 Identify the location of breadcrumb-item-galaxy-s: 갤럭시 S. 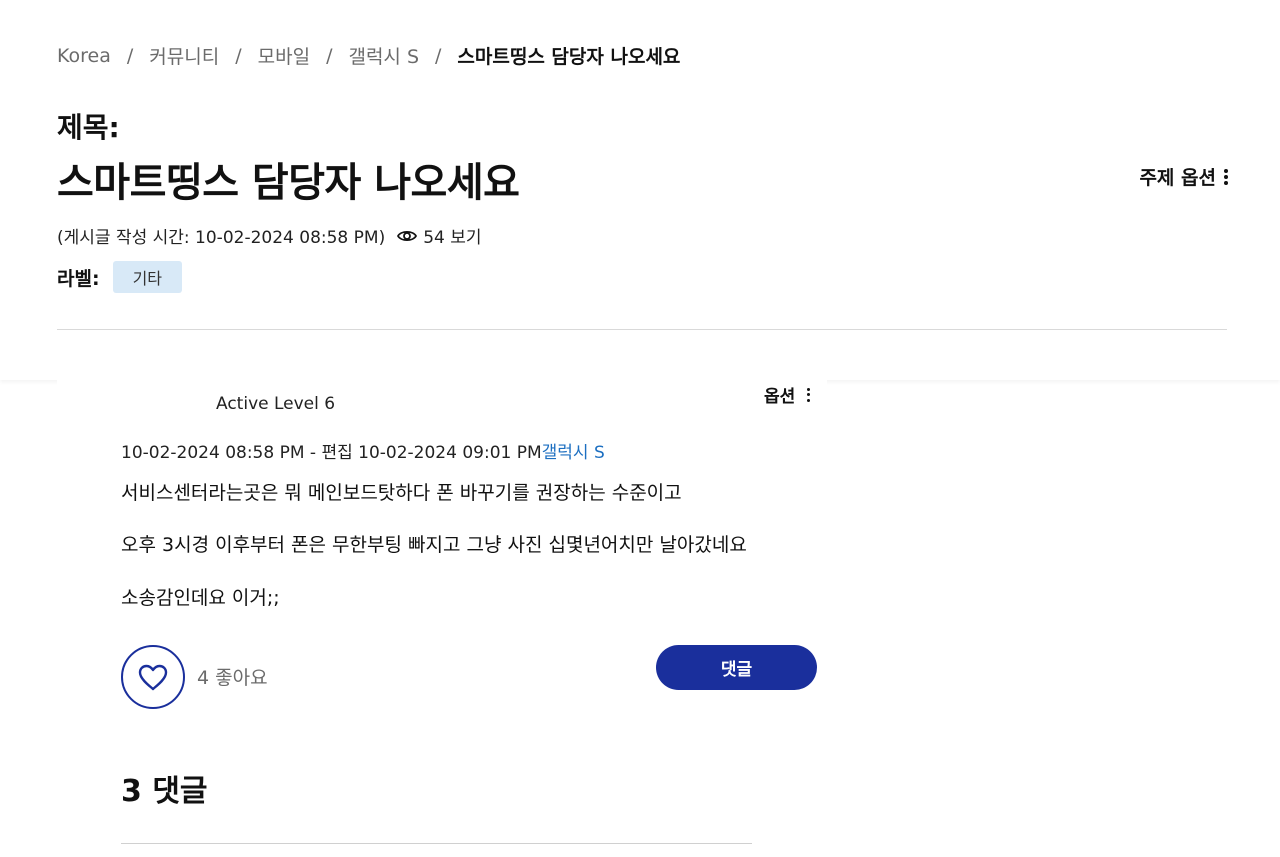
(383, 55).